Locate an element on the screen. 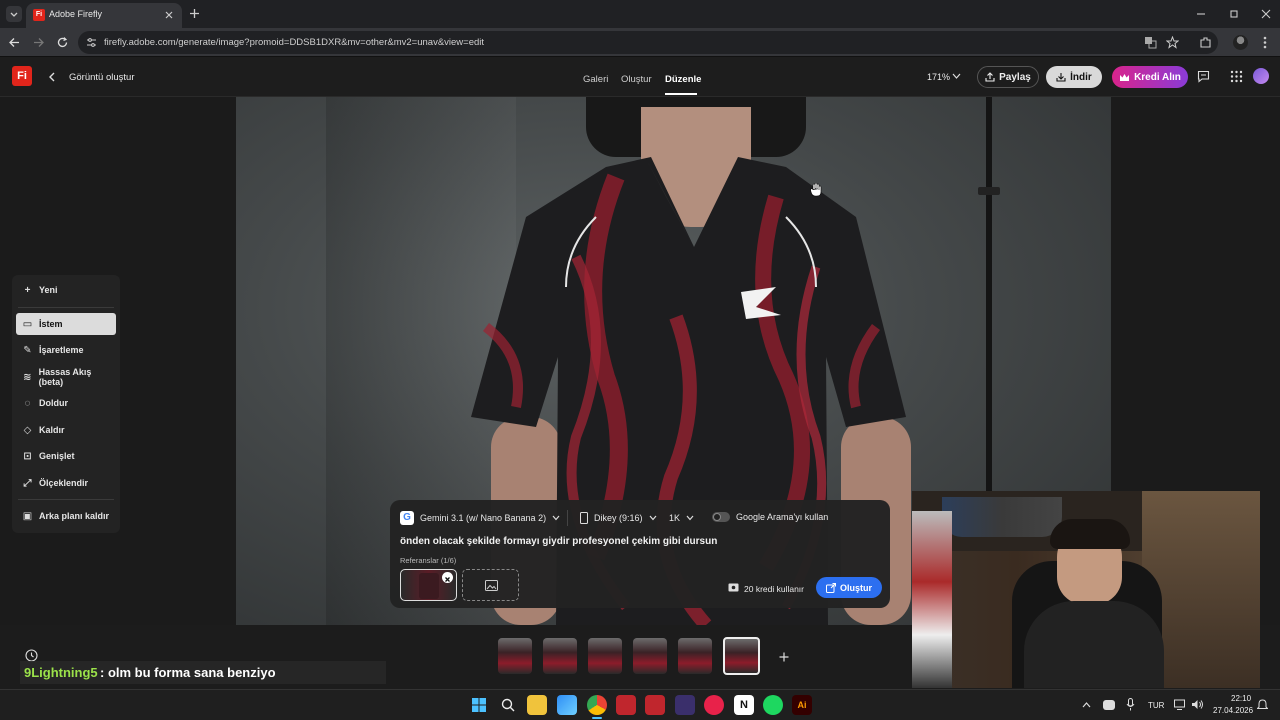 The image size is (1280, 720). site-info-icon is located at coordinates (91, 42).